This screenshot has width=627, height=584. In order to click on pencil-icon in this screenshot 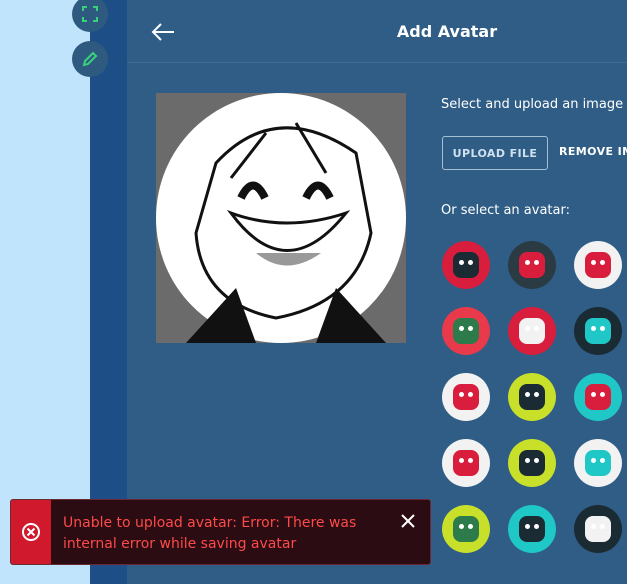, I will do `click(90, 59)`.